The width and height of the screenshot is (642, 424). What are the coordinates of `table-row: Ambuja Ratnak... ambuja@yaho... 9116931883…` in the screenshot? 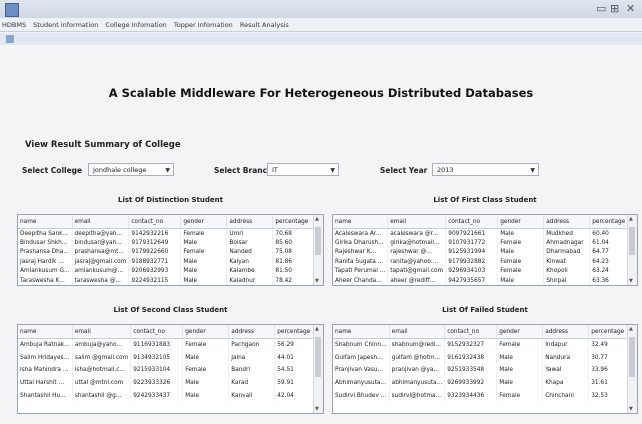 It's located at (170, 345).